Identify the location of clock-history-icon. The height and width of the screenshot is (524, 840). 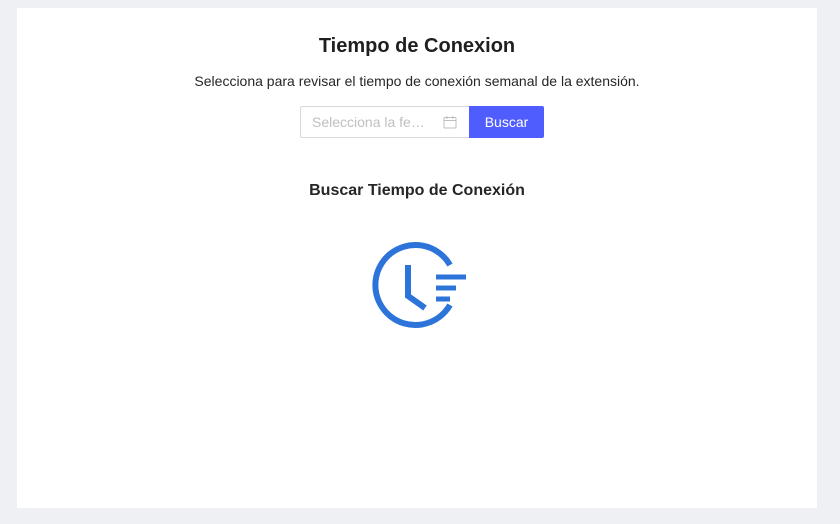
(419, 285).